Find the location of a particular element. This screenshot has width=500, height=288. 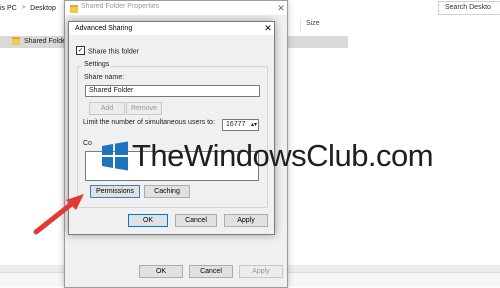

settings-legend: Settings is located at coordinates (97, 64).